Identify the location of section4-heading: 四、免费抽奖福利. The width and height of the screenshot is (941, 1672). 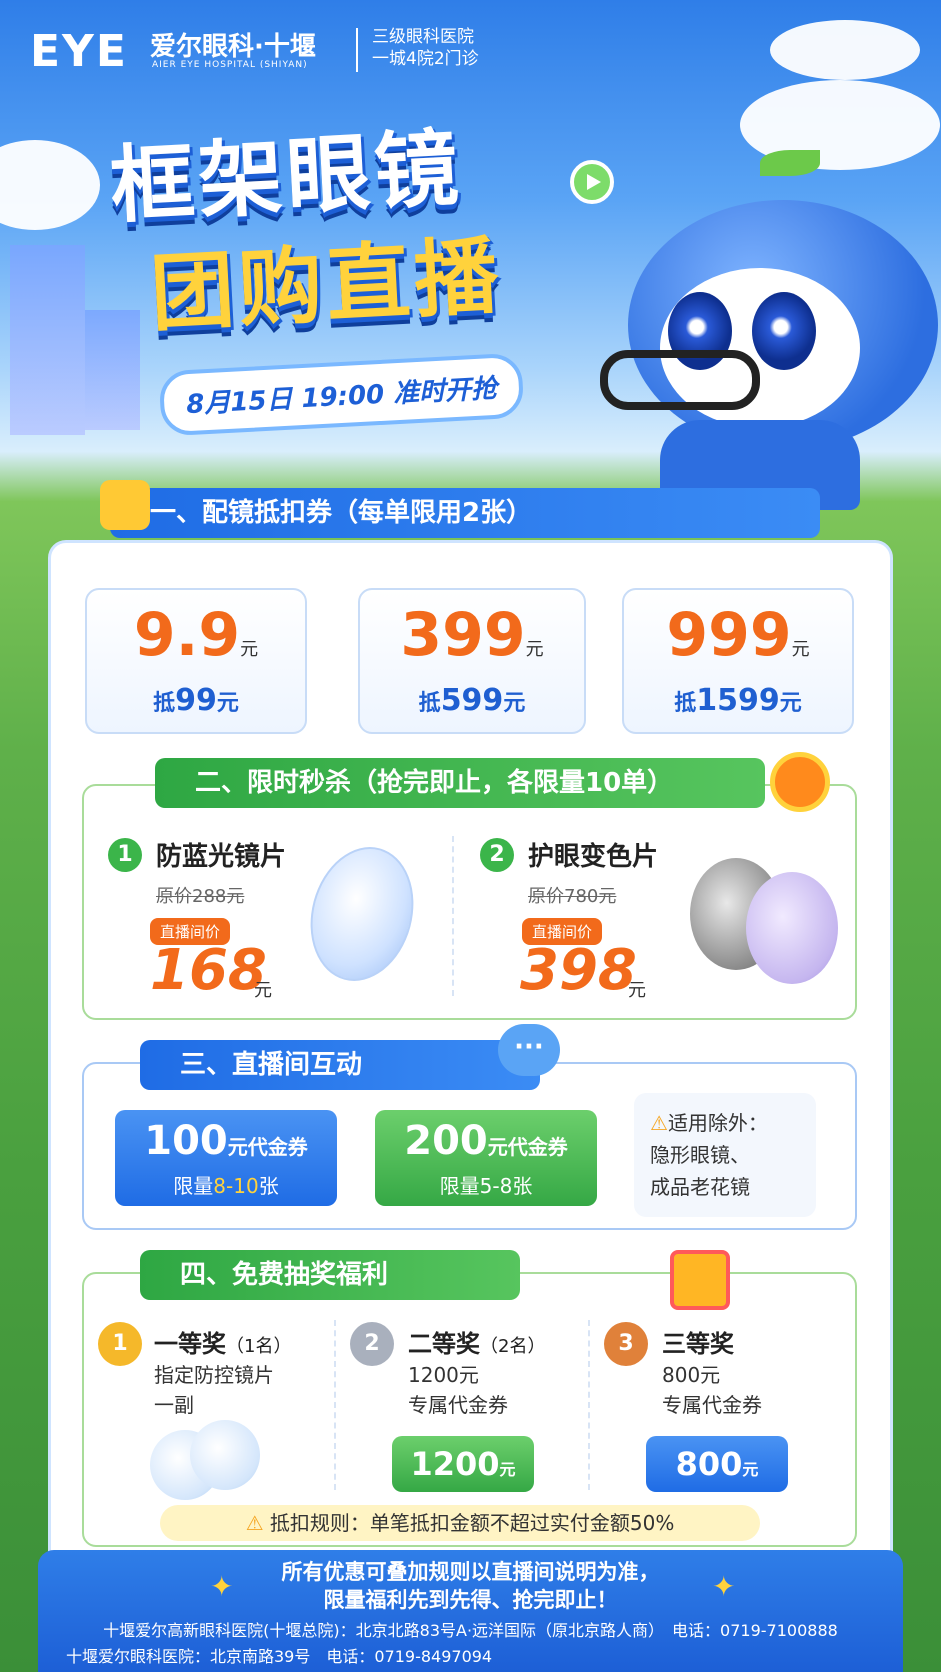
(330, 1275).